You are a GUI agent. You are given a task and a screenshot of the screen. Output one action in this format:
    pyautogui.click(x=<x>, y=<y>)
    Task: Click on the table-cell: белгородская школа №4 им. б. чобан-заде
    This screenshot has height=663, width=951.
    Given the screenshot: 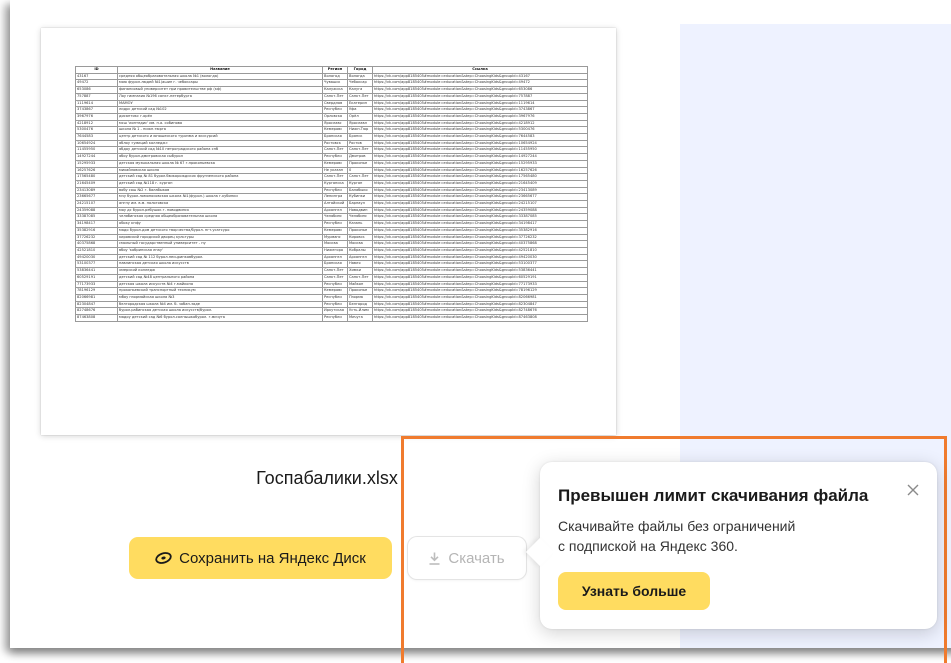 What is the action you would take?
    pyautogui.click(x=220, y=304)
    